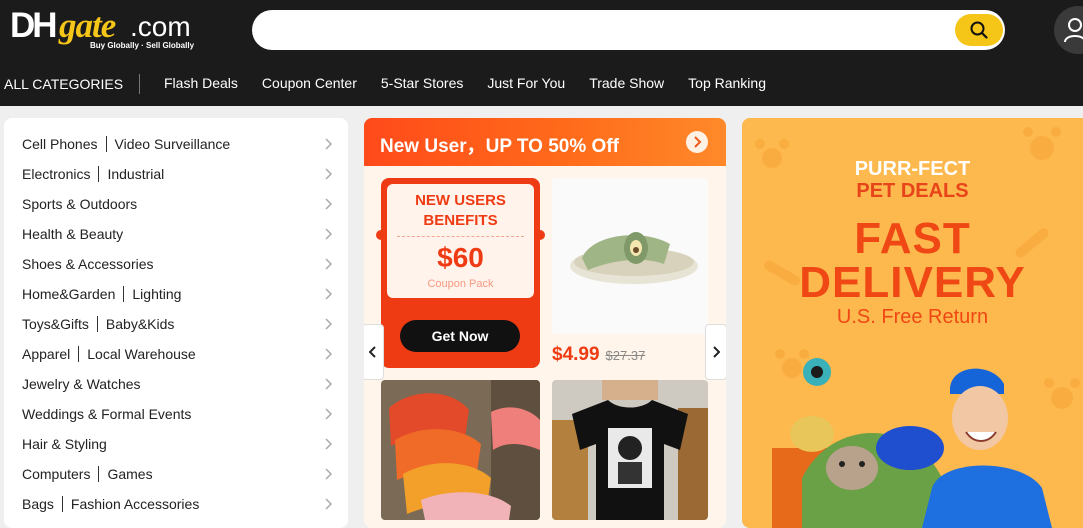  What do you see at coordinates (180, 444) in the screenshot?
I see `category-item: Hair & Styling` at bounding box center [180, 444].